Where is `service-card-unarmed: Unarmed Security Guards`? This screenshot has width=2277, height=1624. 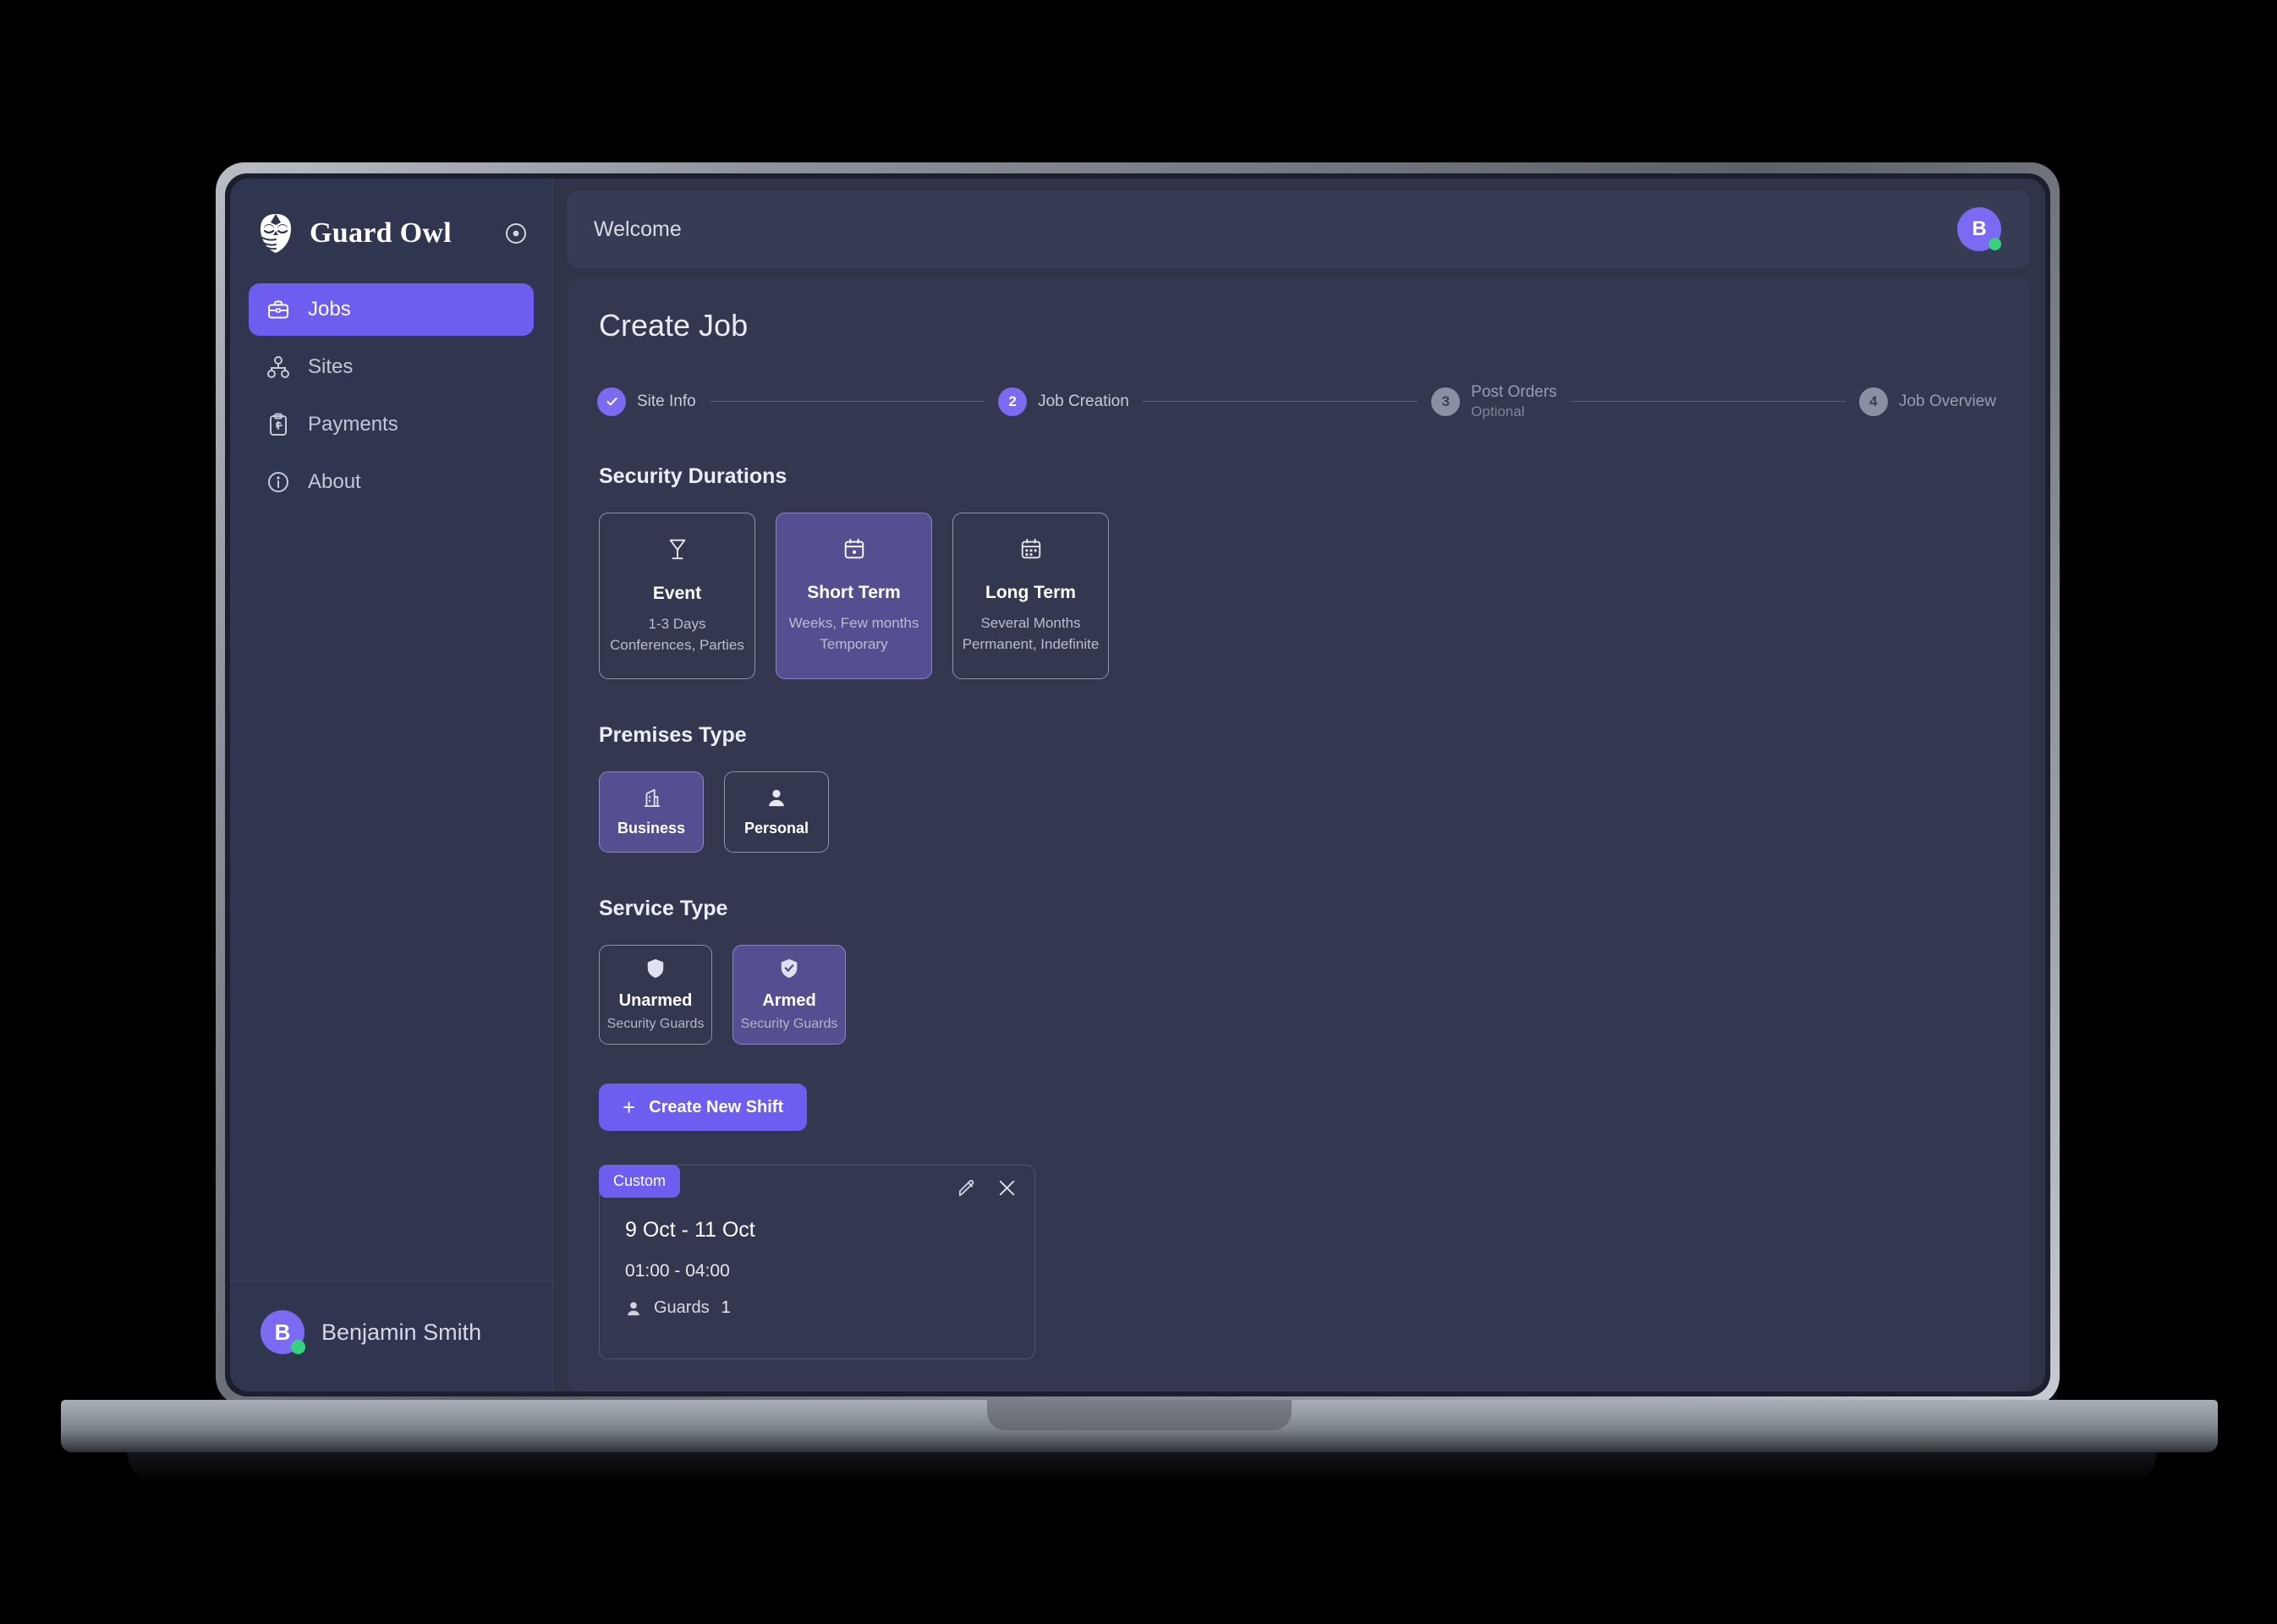
service-card-unarmed: Unarmed Security Guards is located at coordinates (655, 995).